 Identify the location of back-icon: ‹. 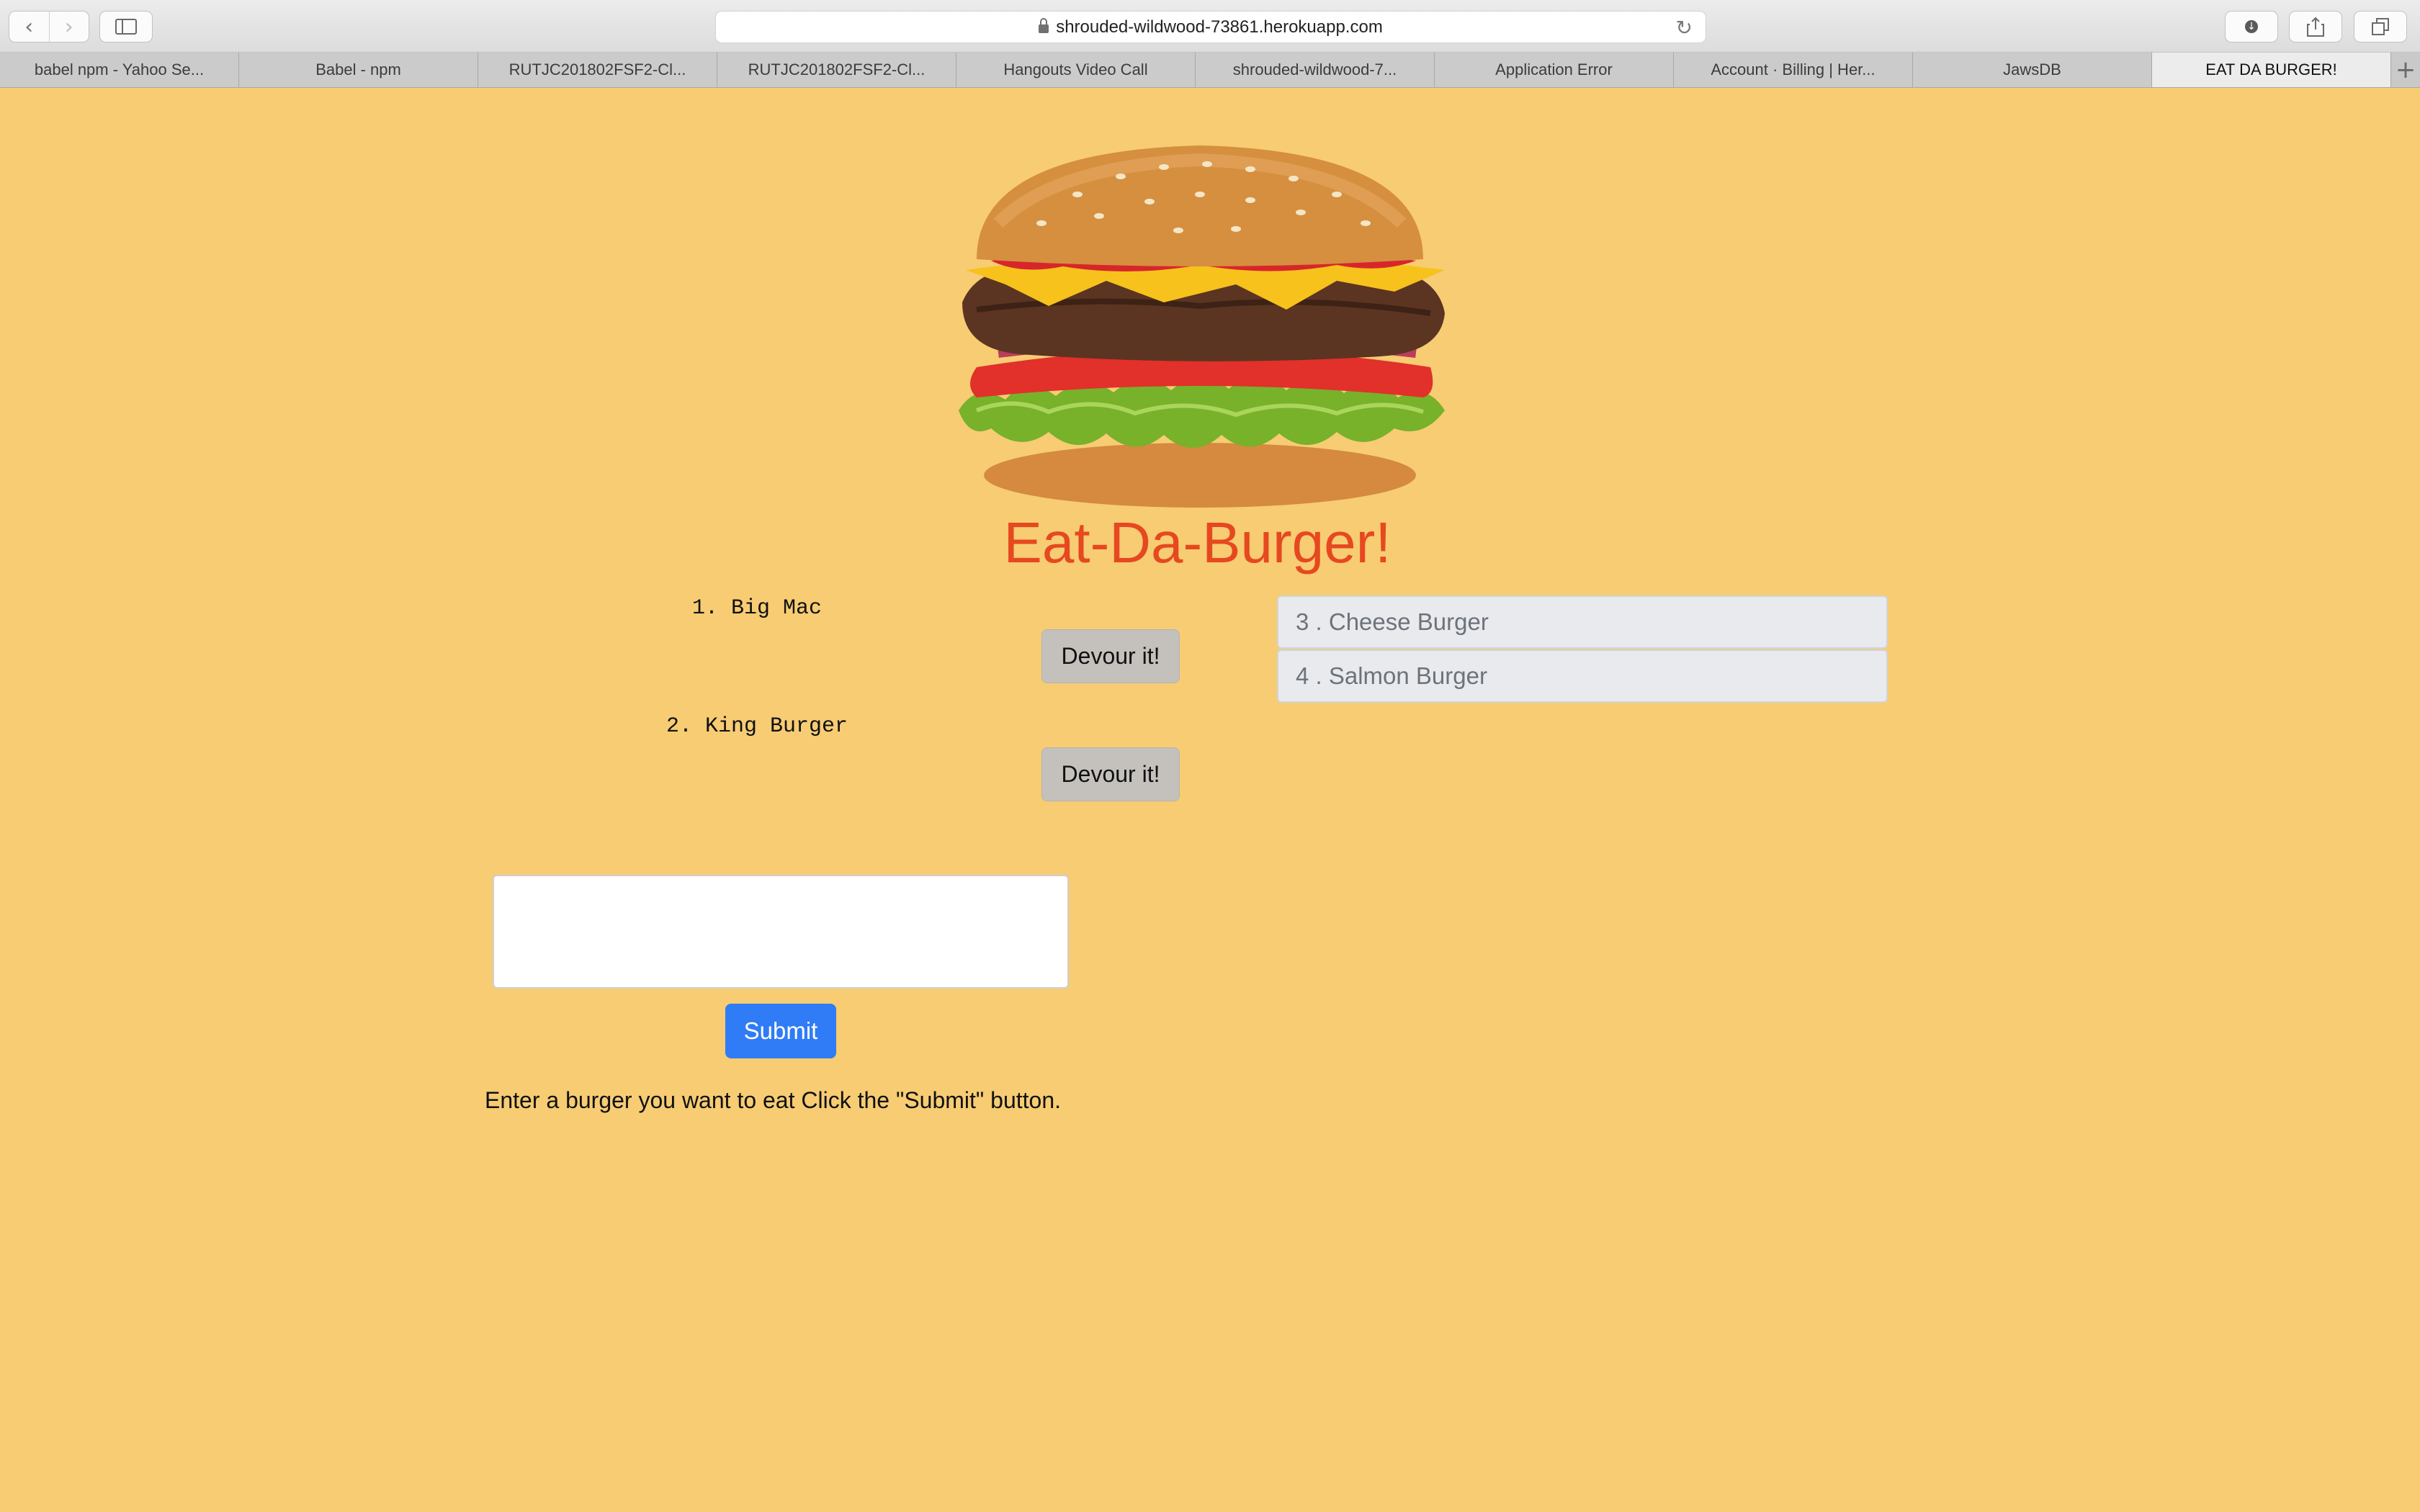
(29, 27).